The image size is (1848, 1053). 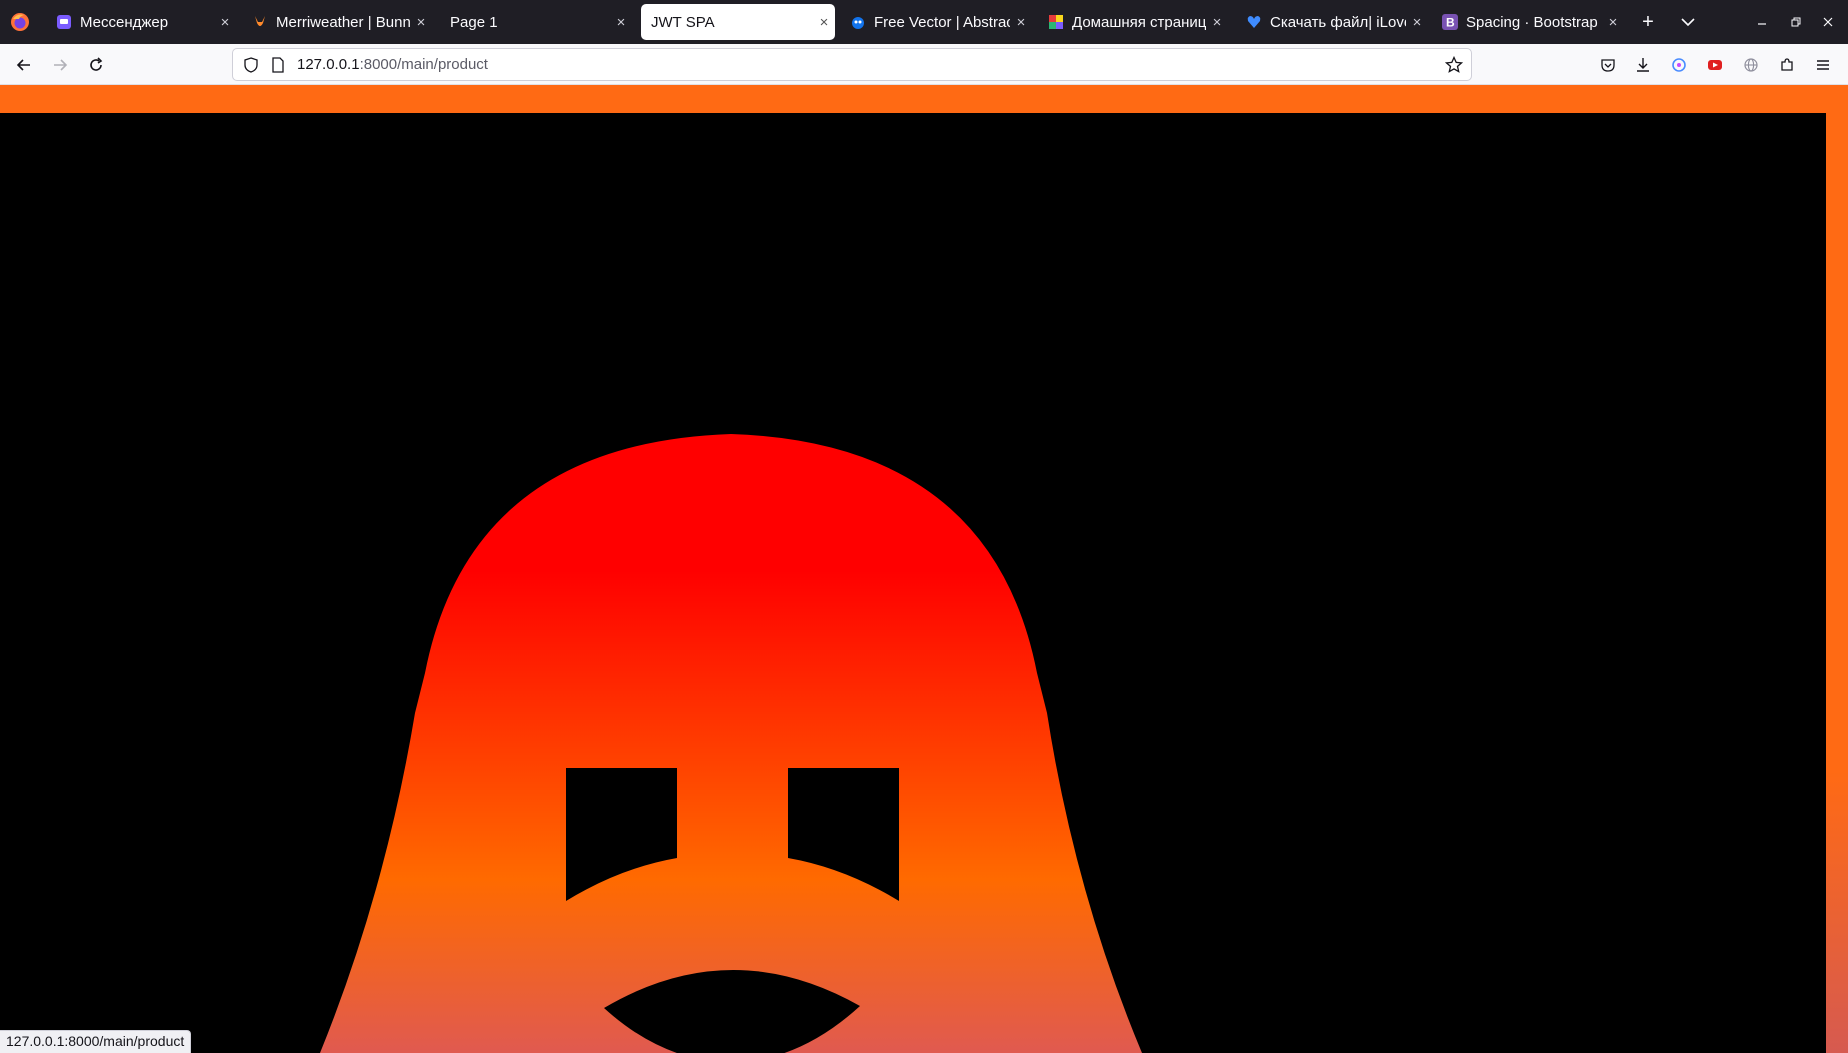 What do you see at coordinates (738, 22) in the screenshot?
I see `tab-jwt-spa: JWT SPA ×` at bounding box center [738, 22].